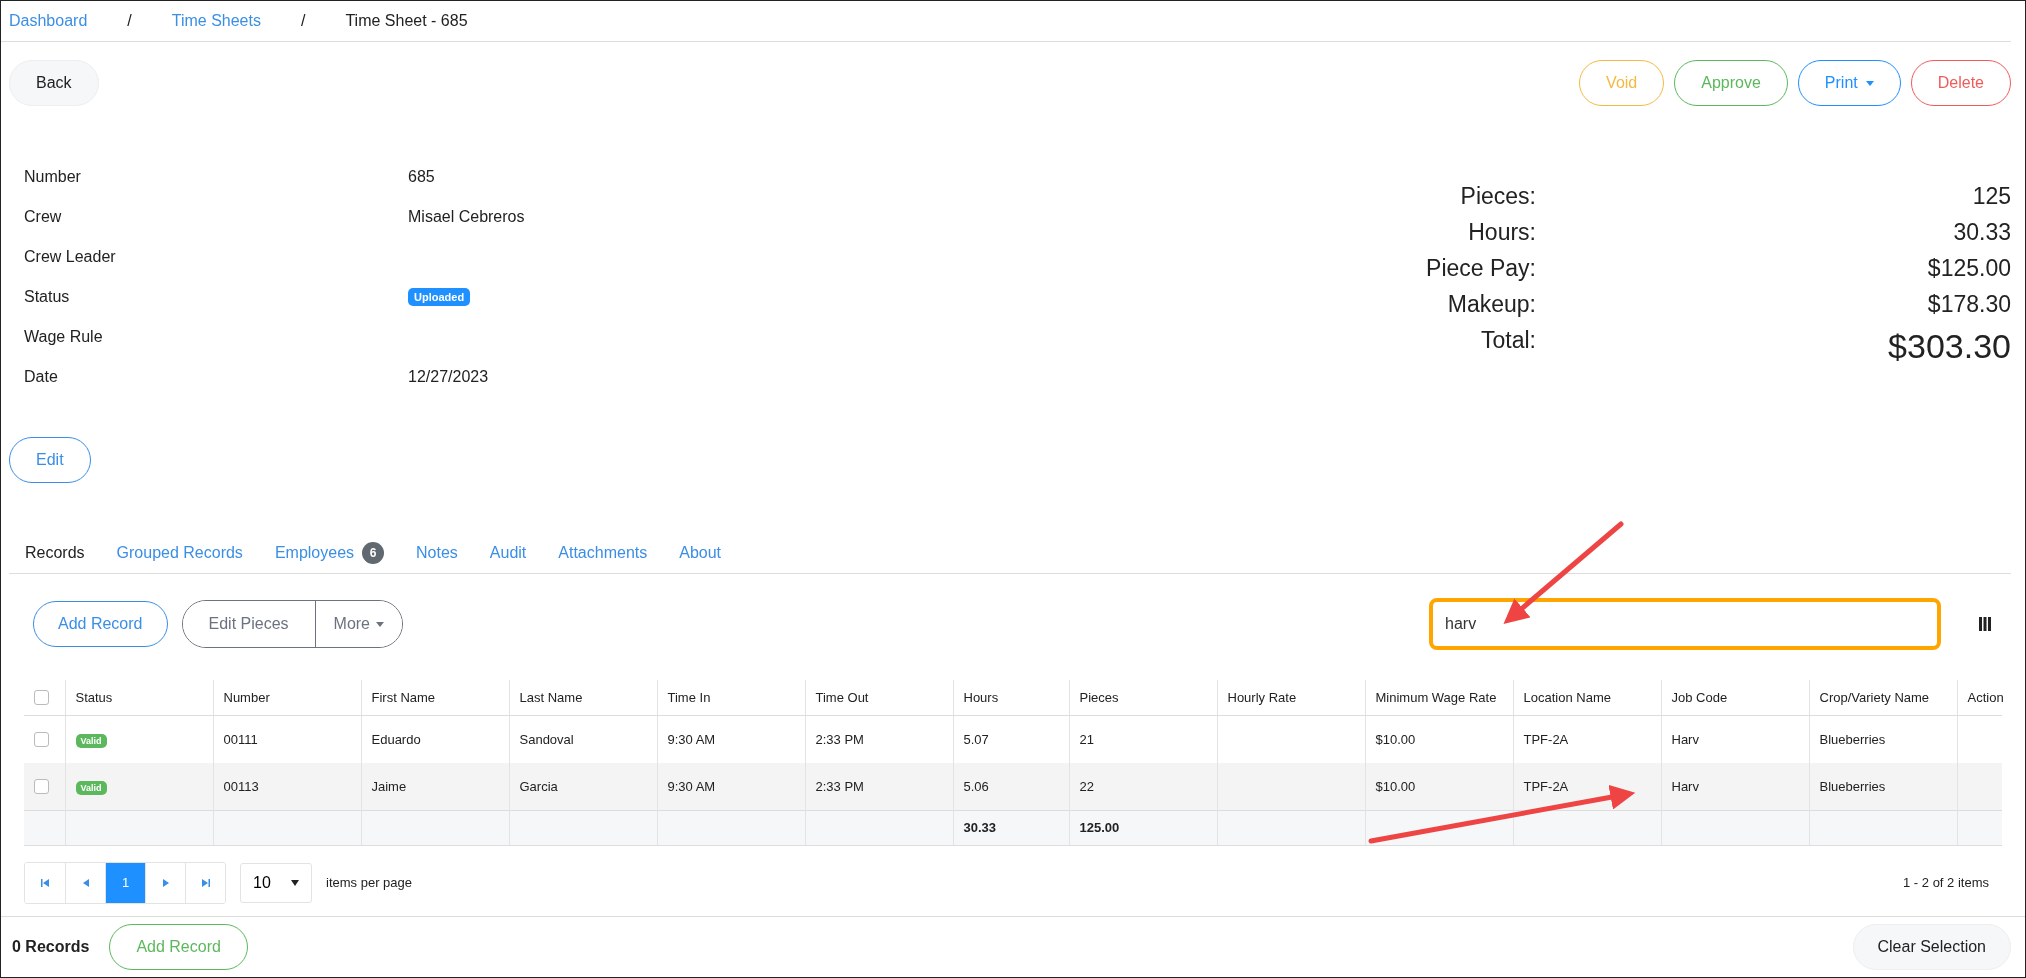 The width and height of the screenshot is (2026, 978). I want to click on table-cell: 00111, so click(240, 739).